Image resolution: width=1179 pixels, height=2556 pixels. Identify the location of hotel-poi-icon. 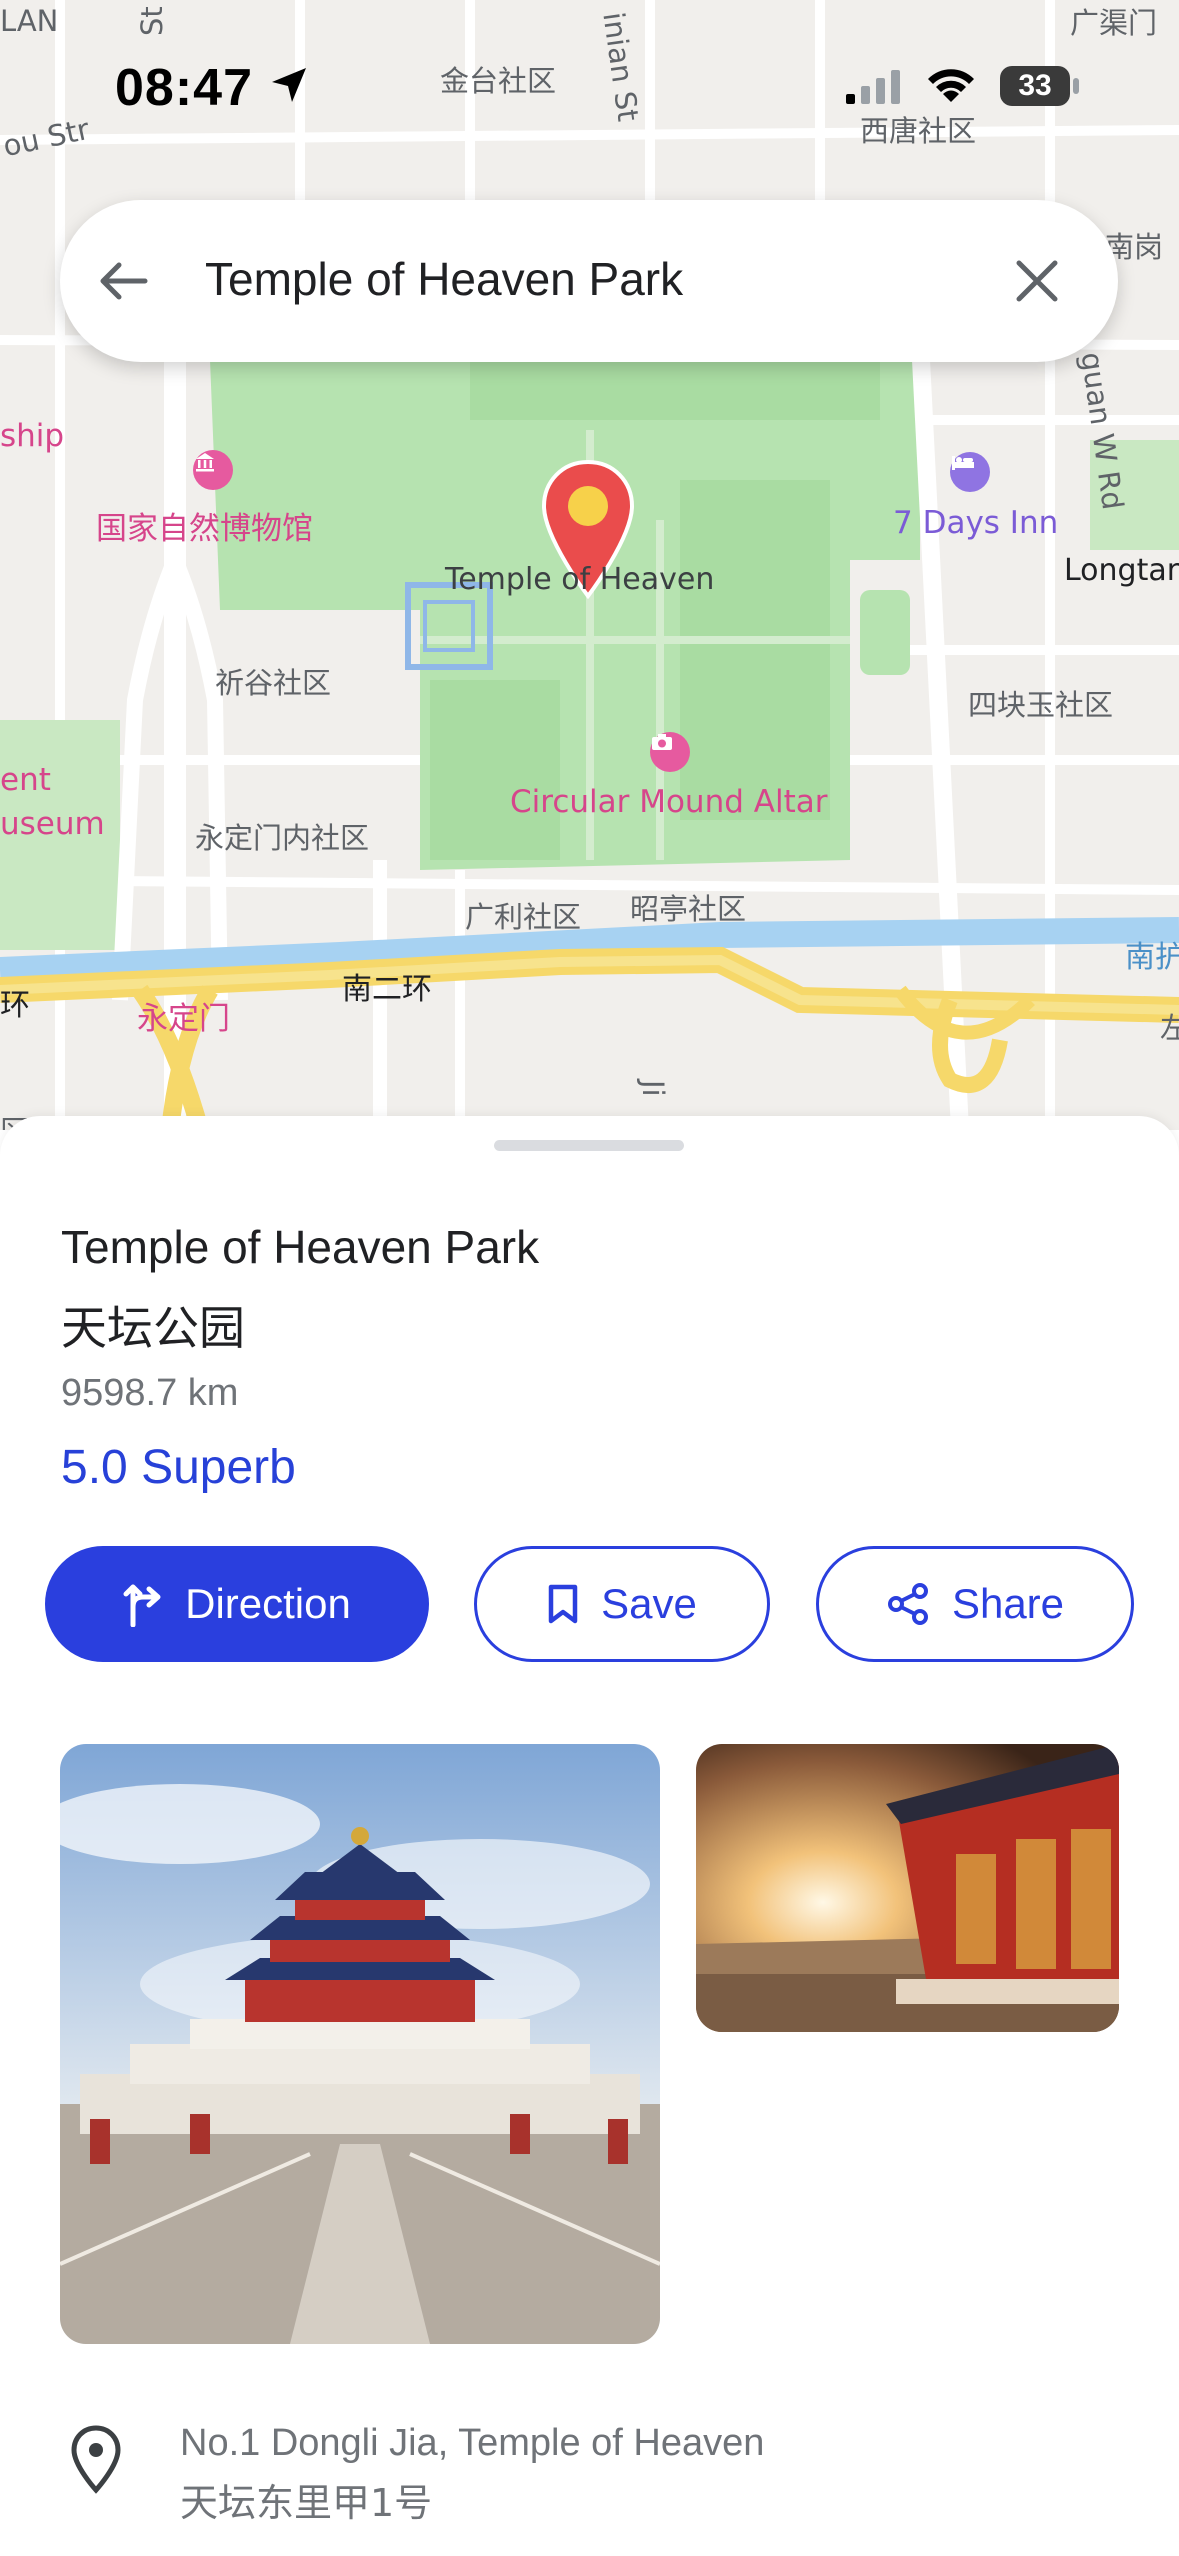
(970, 472).